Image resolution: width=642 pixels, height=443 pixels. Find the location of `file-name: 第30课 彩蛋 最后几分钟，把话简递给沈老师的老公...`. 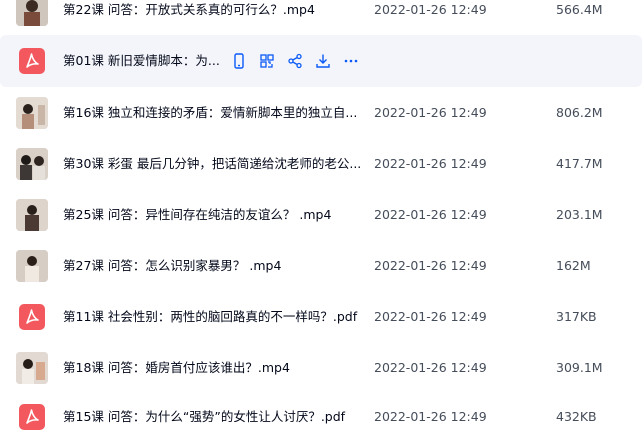

file-name: 第30课 彩蛋 最后几分钟，把话简递给沈老师的老公... is located at coordinates (212, 163).